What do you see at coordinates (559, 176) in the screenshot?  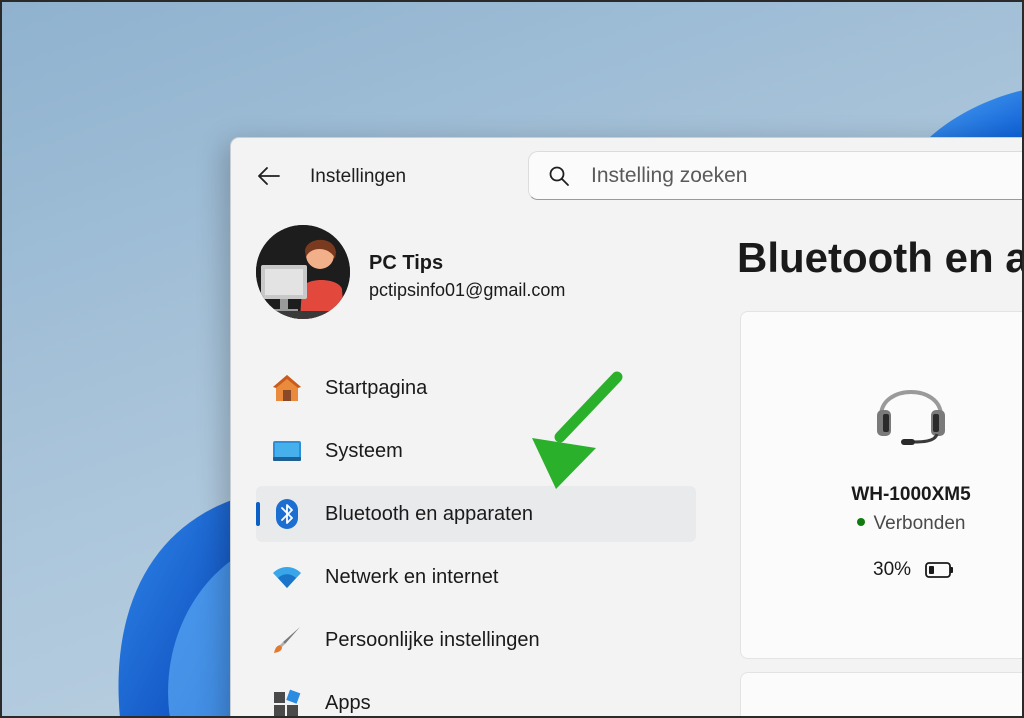 I see `search-icon` at bounding box center [559, 176].